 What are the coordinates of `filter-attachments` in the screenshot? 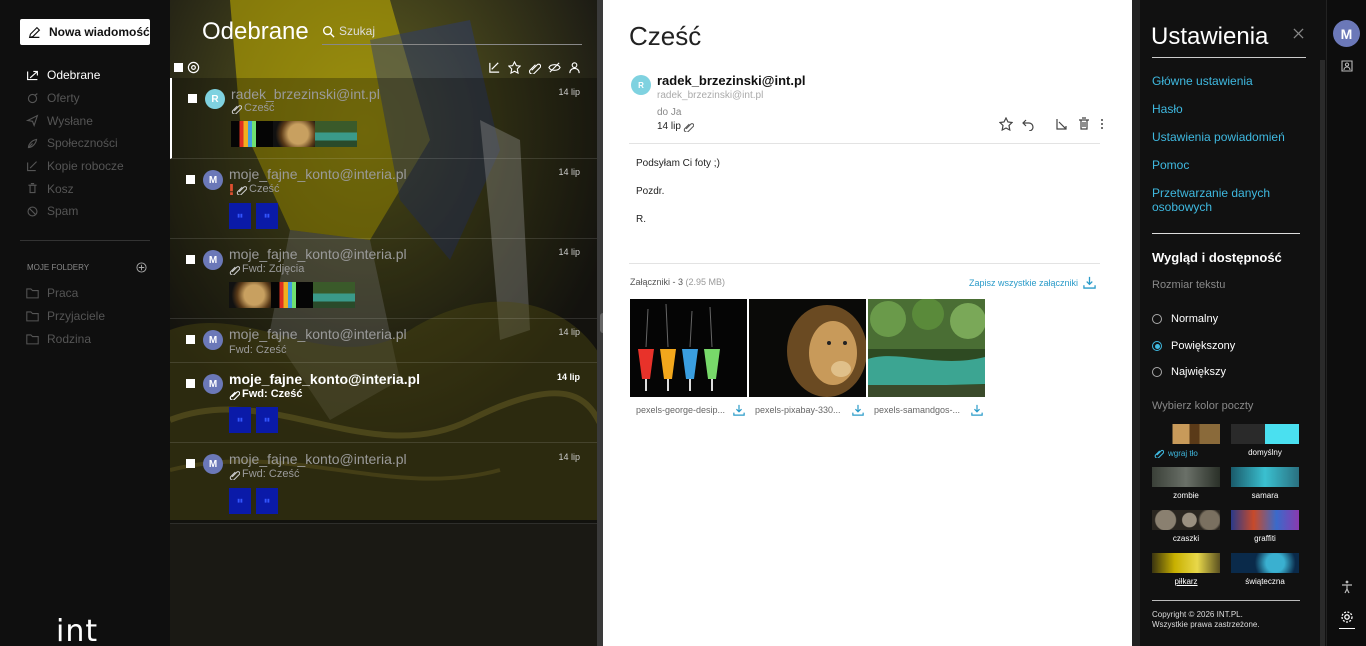 It's located at (534, 67).